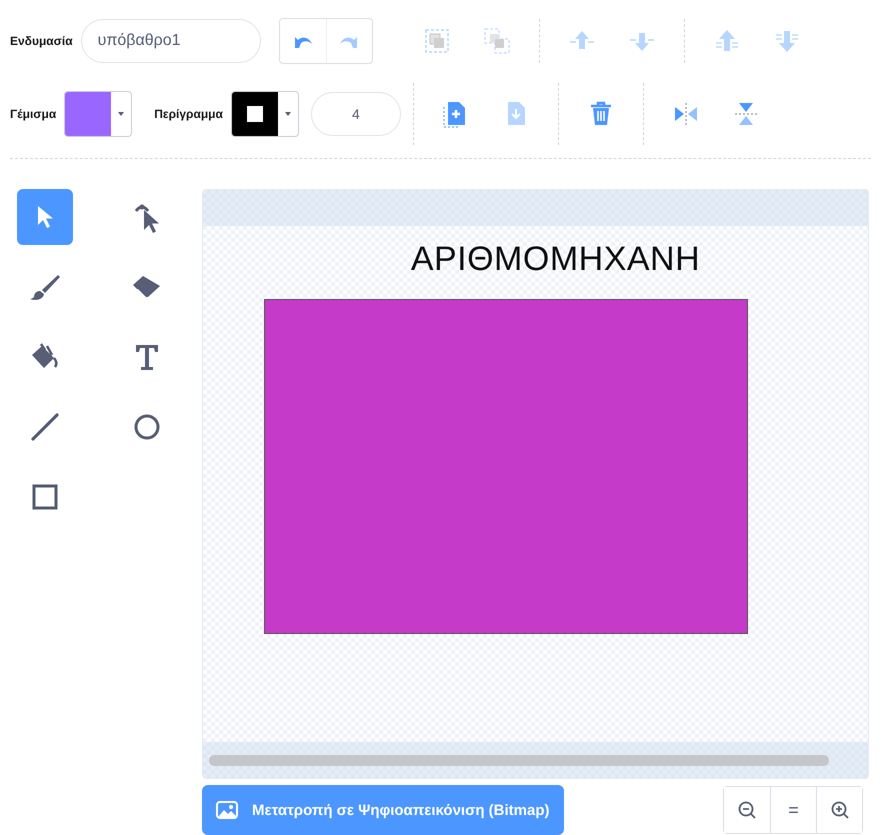 The image size is (881, 835). Describe the element at coordinates (45, 497) in the screenshot. I see `rectangle-icon` at that location.